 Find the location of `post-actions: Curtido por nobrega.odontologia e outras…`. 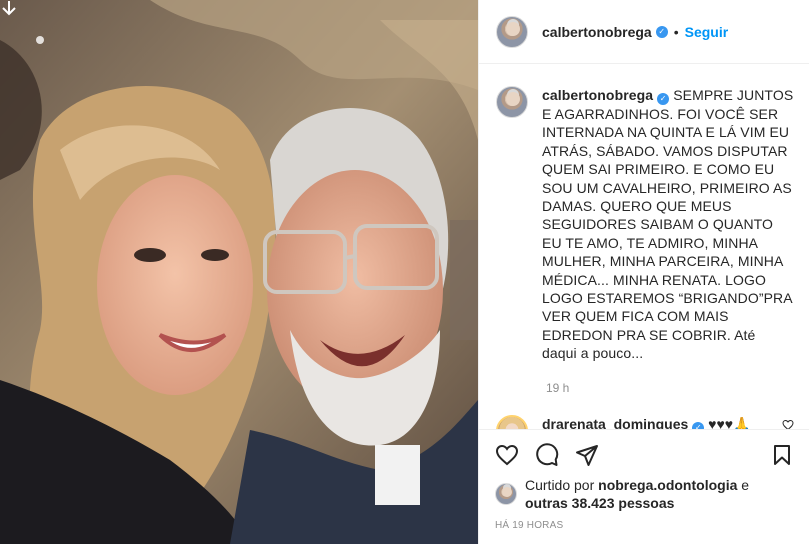

post-actions: Curtido por nobrega.odontologia e outras… is located at coordinates (644, 480).